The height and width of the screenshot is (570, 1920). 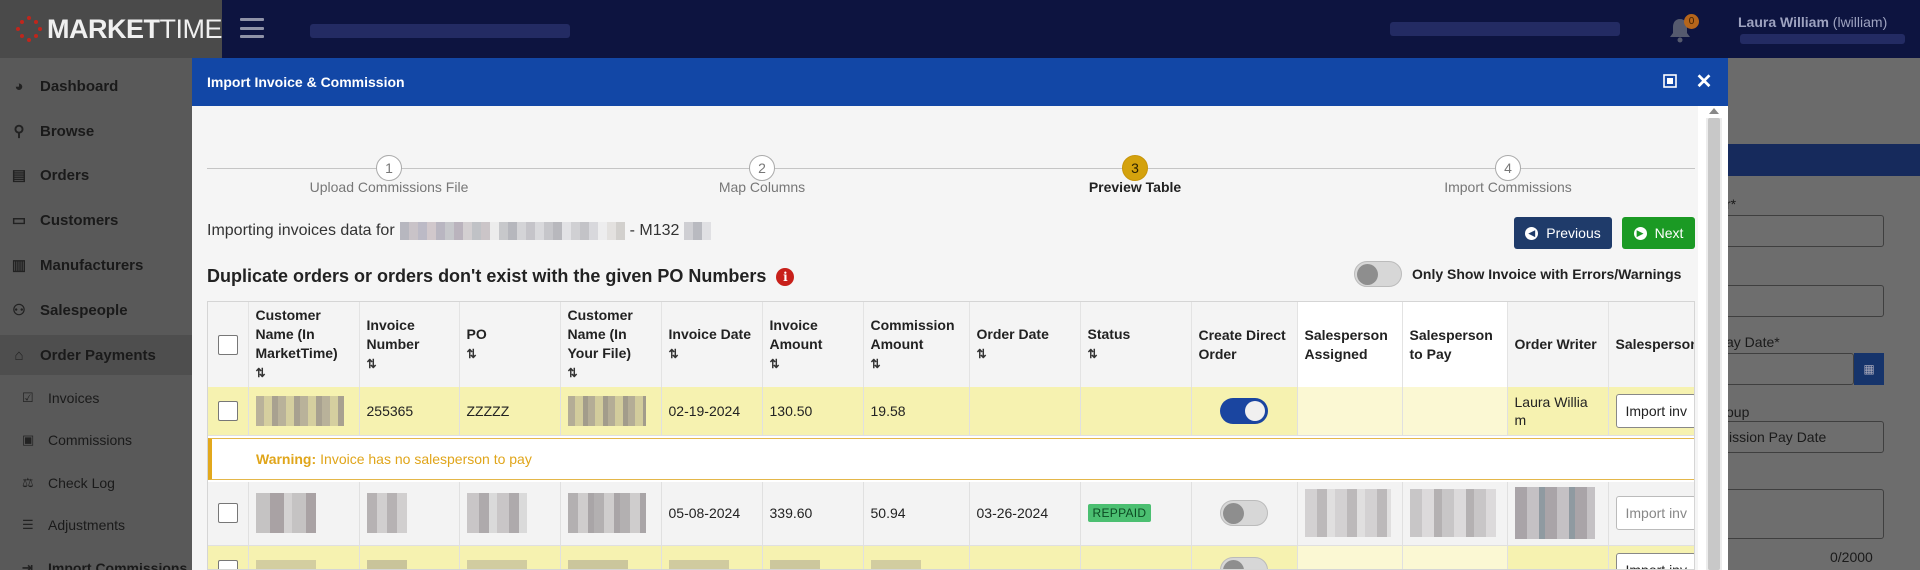 I want to click on sidebar-item-dashboard: ◕ Dashboard, so click(x=96, y=86).